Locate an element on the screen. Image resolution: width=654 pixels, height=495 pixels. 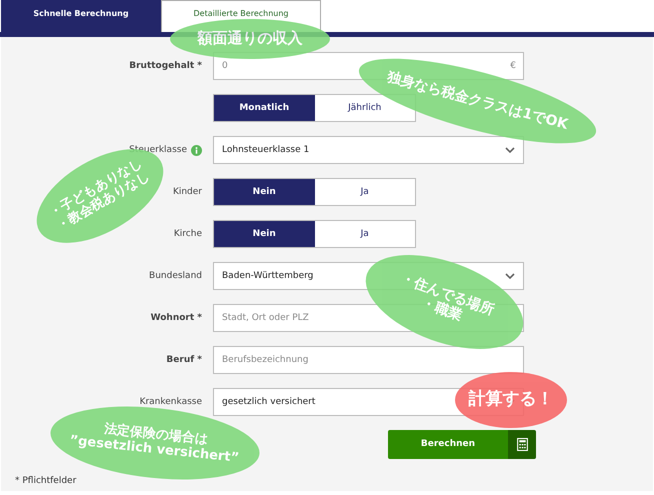
calculator-button is located at coordinates (522, 444).